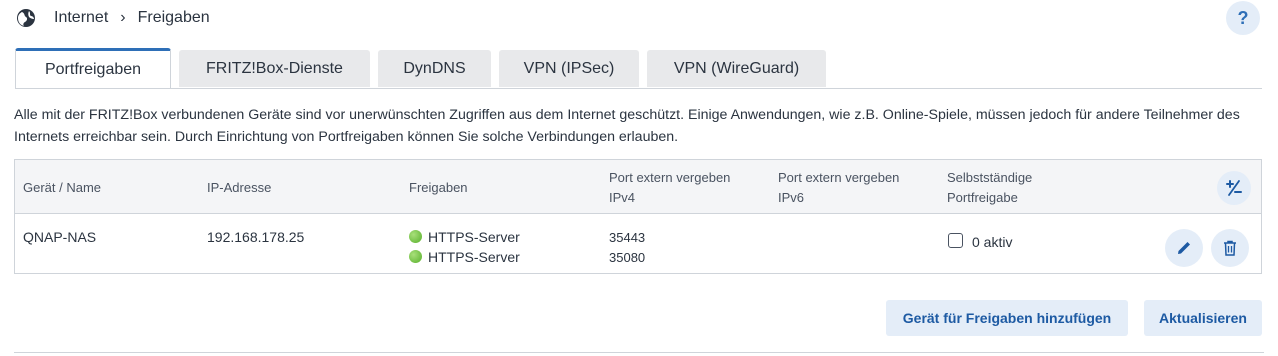 This screenshot has height=356, width=1278. I want to click on port-ipv4: 35080, so click(627, 257).